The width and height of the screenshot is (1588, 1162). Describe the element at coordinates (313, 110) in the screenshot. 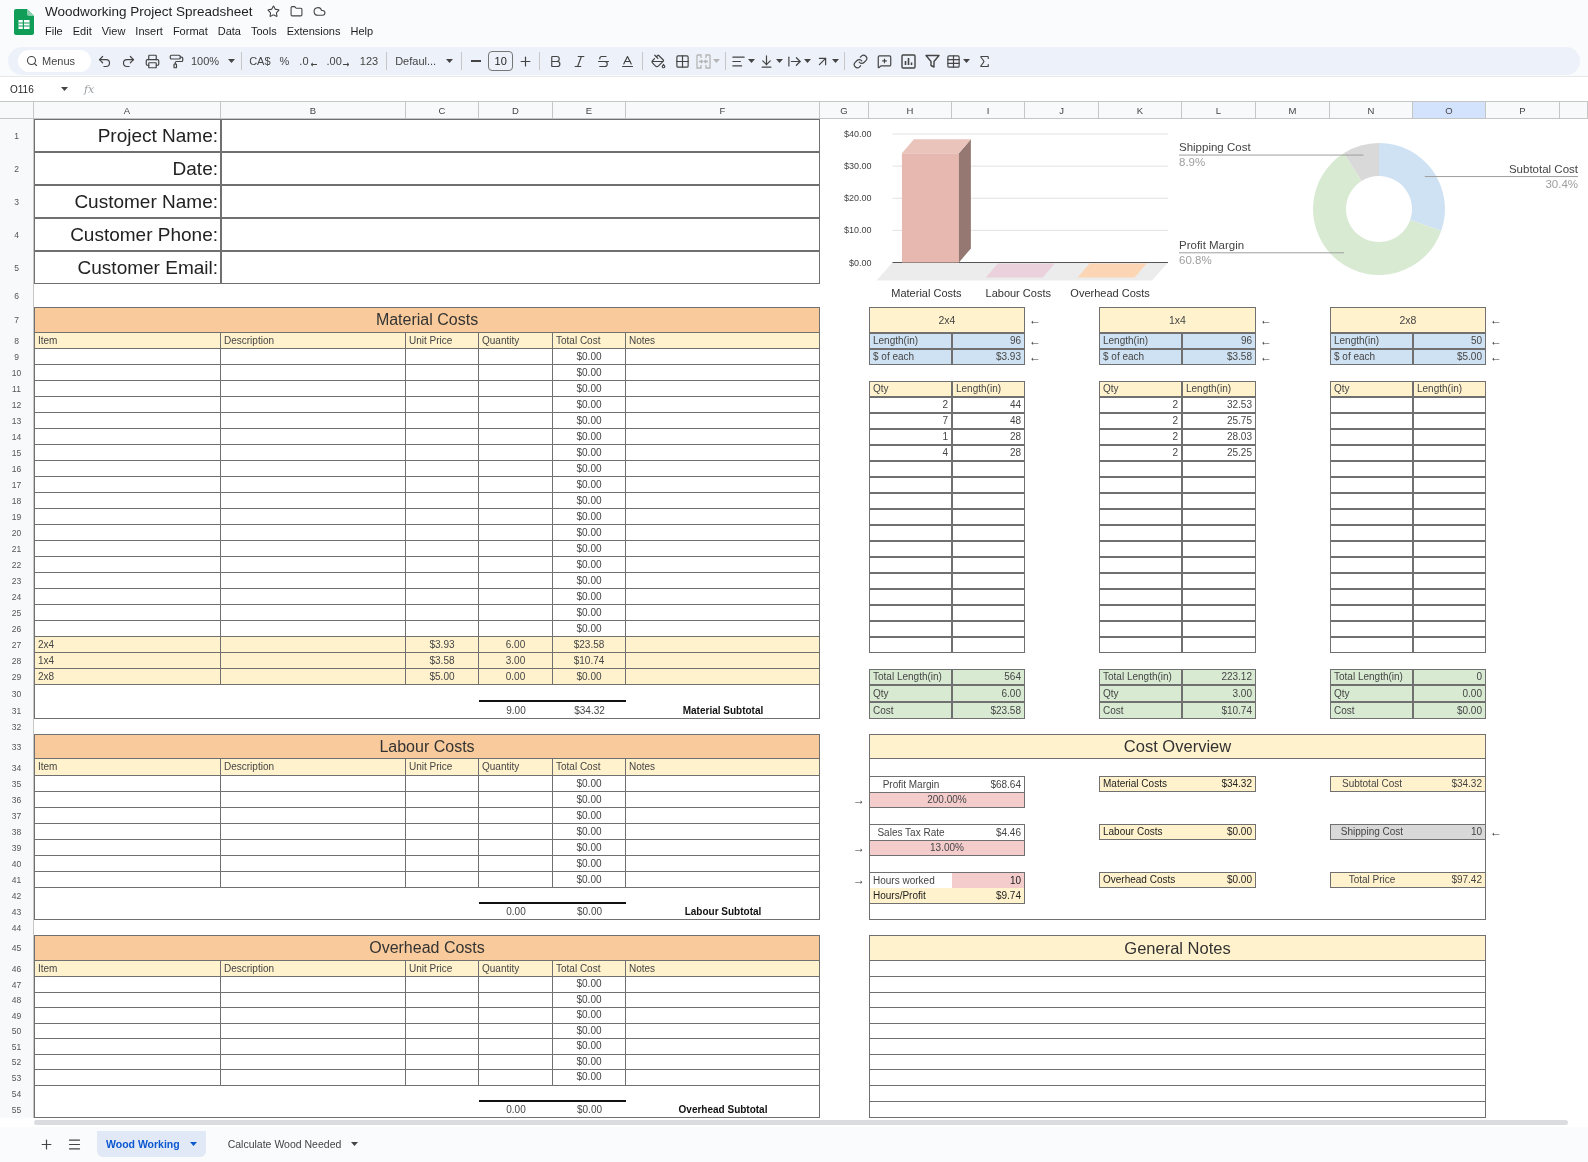

I see `column-header: B` at that location.